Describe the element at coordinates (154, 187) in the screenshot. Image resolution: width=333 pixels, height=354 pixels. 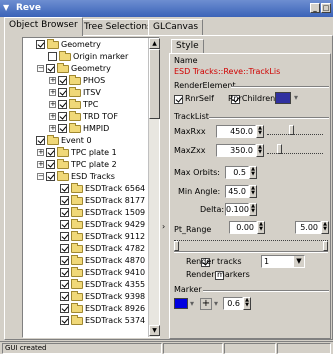
I see `tree-scrollbar: ▲ ▼` at that location.